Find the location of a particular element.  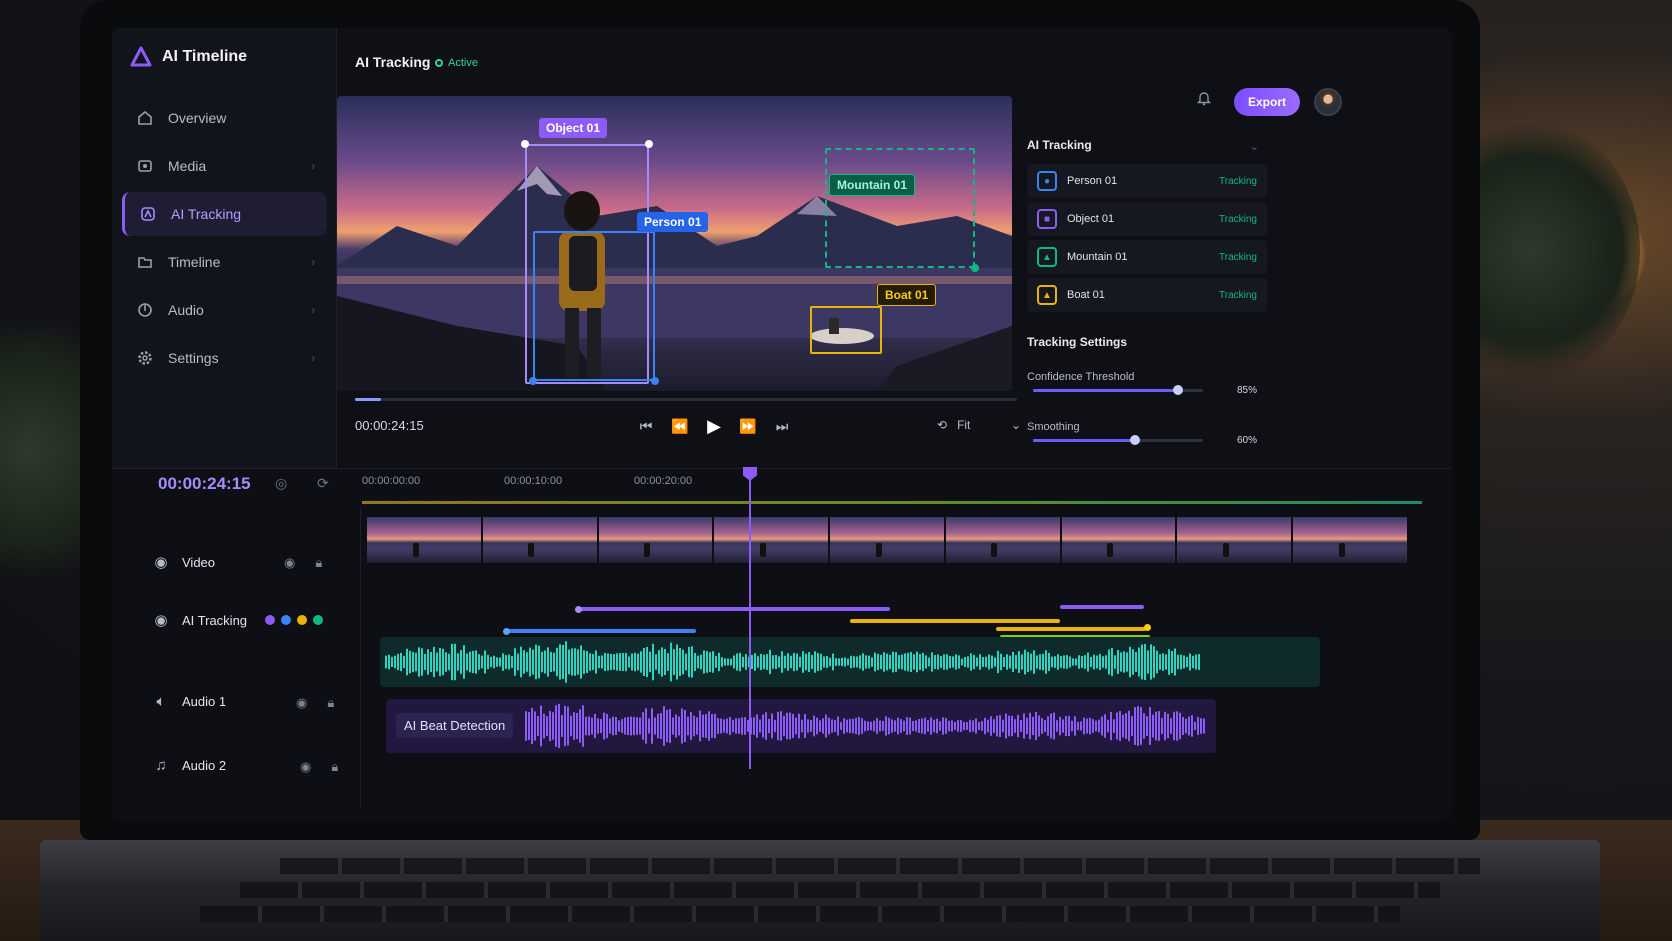

laptop-keyboard is located at coordinates (820, 890).